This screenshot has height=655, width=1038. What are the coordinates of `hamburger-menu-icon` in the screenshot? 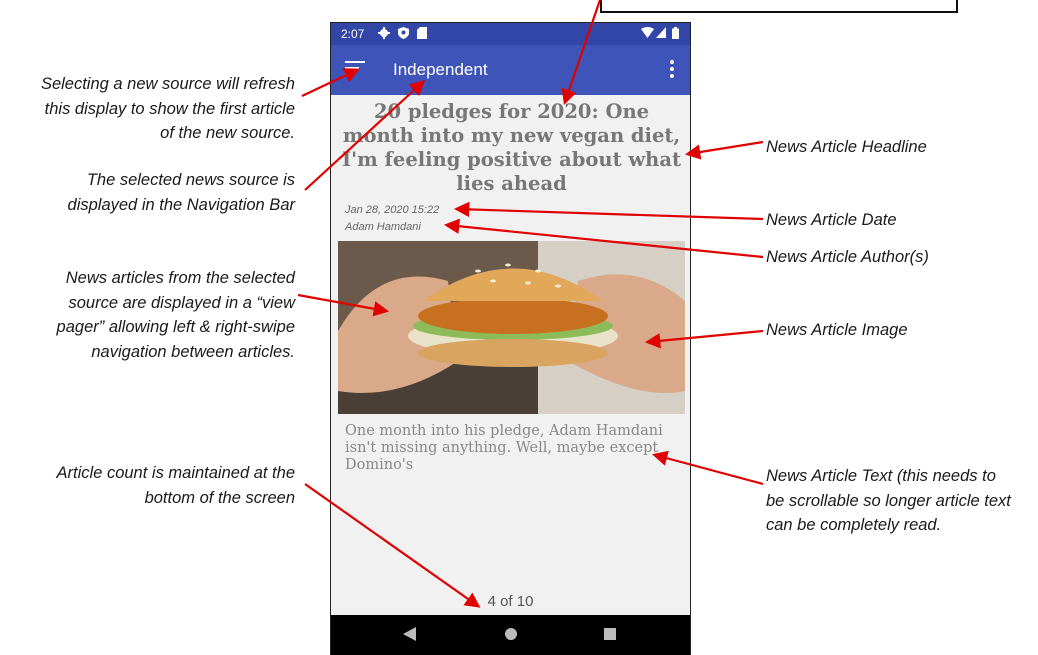 It's located at (355, 70).